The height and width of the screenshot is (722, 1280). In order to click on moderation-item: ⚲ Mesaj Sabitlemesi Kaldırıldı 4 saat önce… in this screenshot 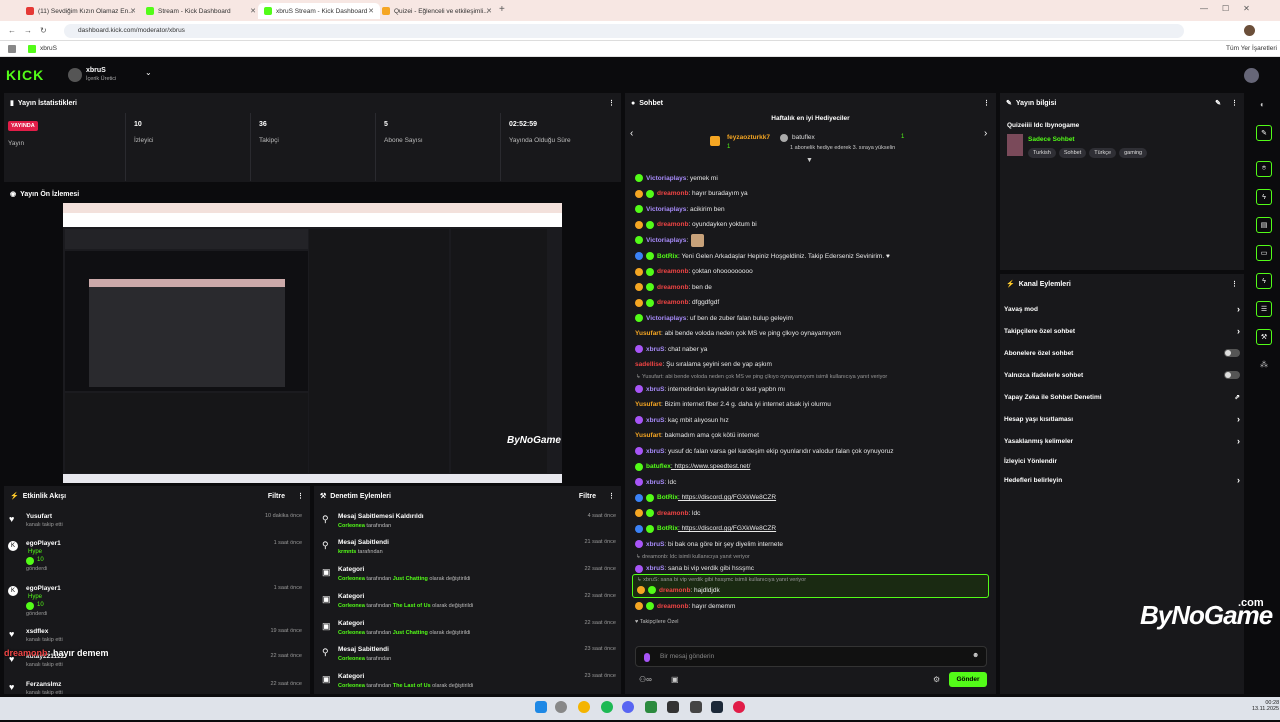, I will do `click(469, 525)`.